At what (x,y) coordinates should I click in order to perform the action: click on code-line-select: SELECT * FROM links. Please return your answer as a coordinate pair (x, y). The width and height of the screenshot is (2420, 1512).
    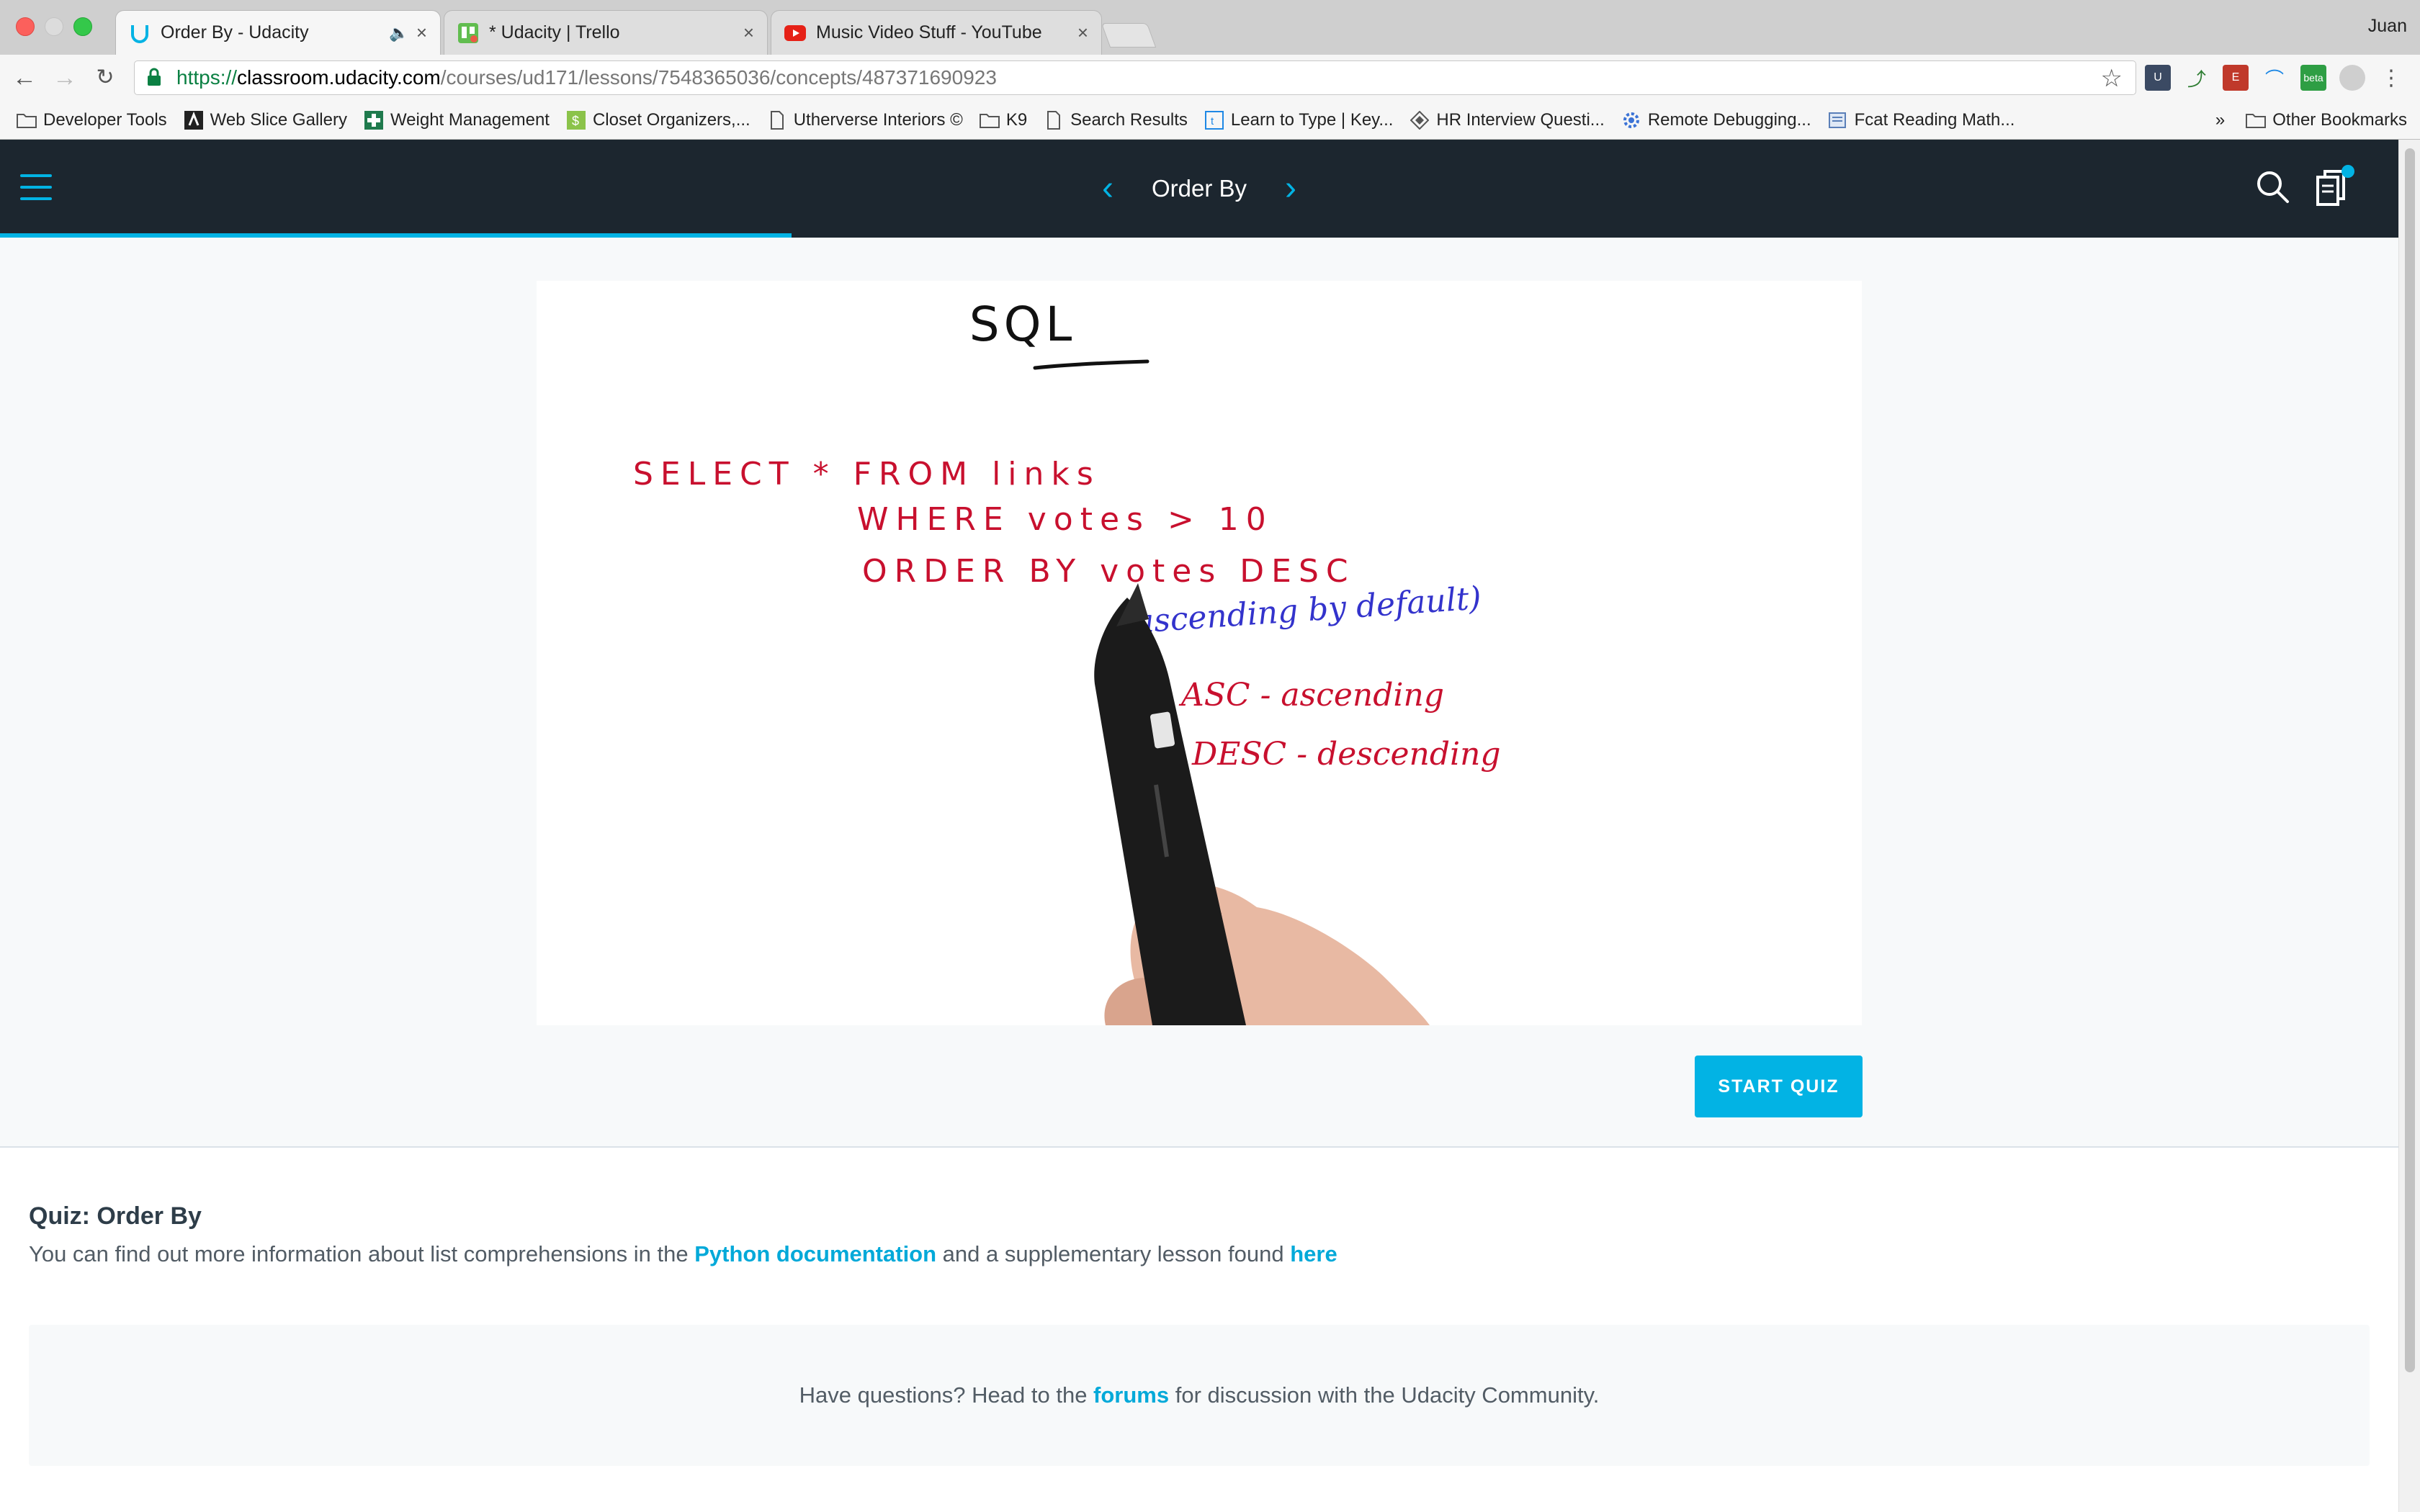
    Looking at the image, I should click on (867, 474).